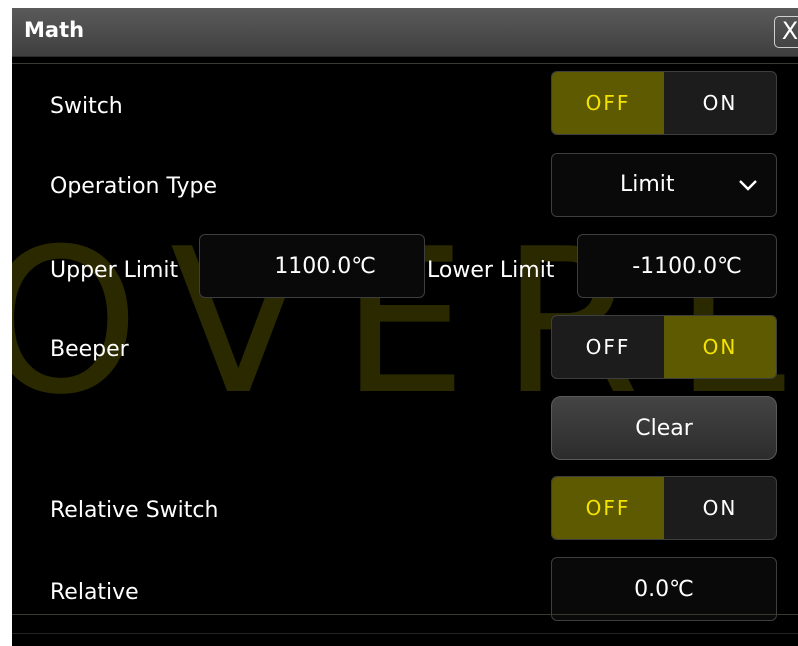 This screenshot has height=646, width=798. Describe the element at coordinates (748, 185) in the screenshot. I see `chevron-down-icon` at that location.